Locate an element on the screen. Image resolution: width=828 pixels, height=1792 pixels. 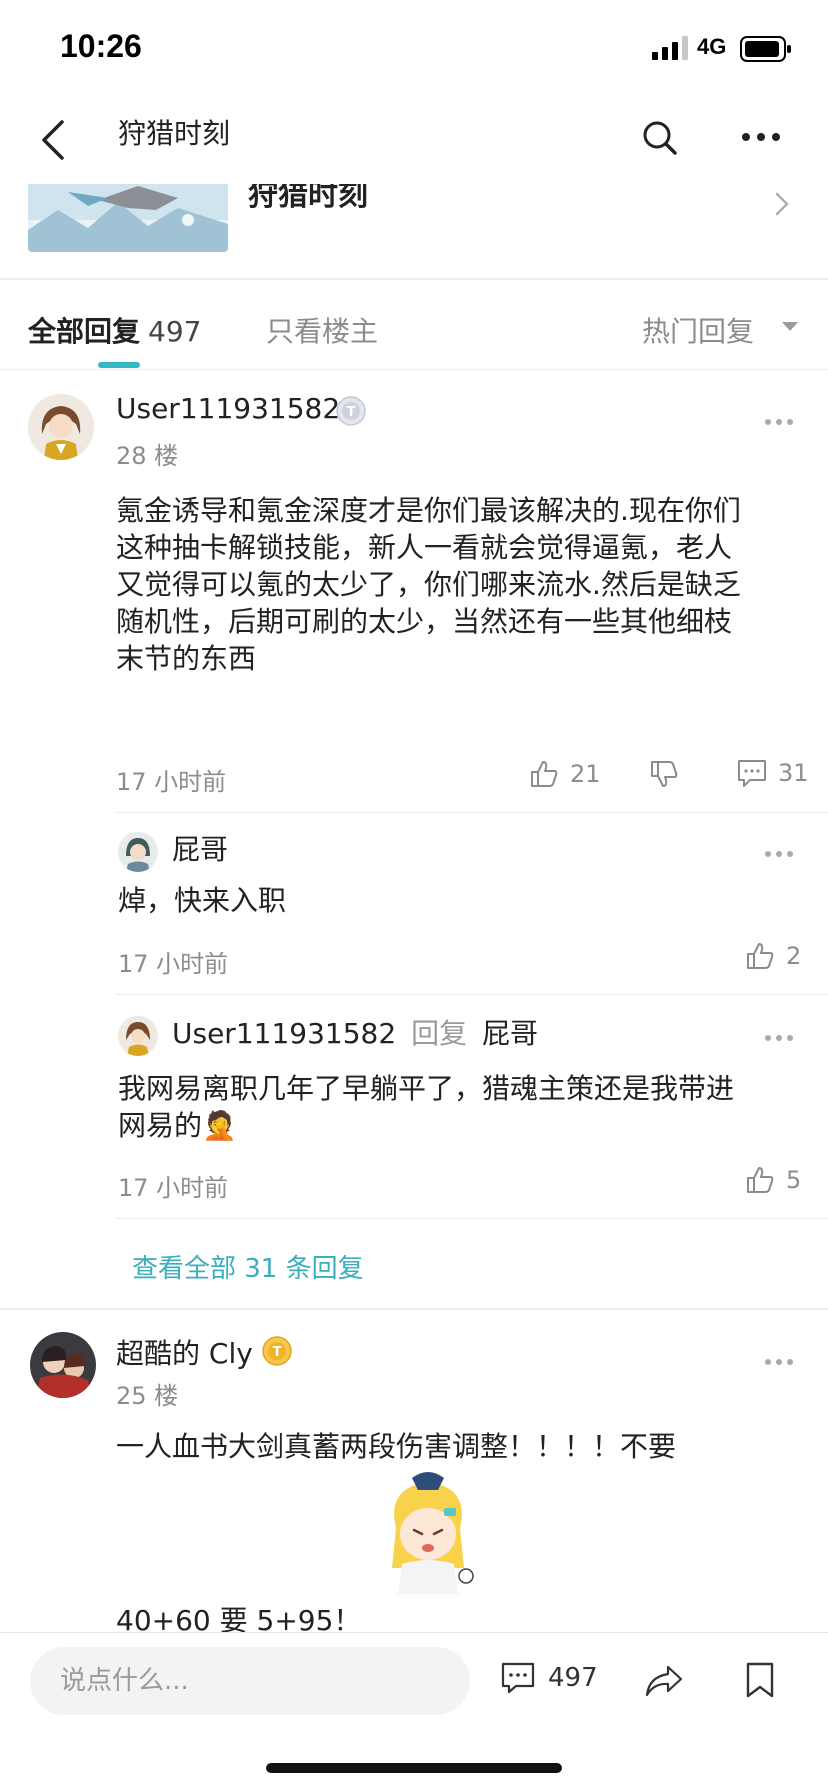
share-icon is located at coordinates (664, 1681).